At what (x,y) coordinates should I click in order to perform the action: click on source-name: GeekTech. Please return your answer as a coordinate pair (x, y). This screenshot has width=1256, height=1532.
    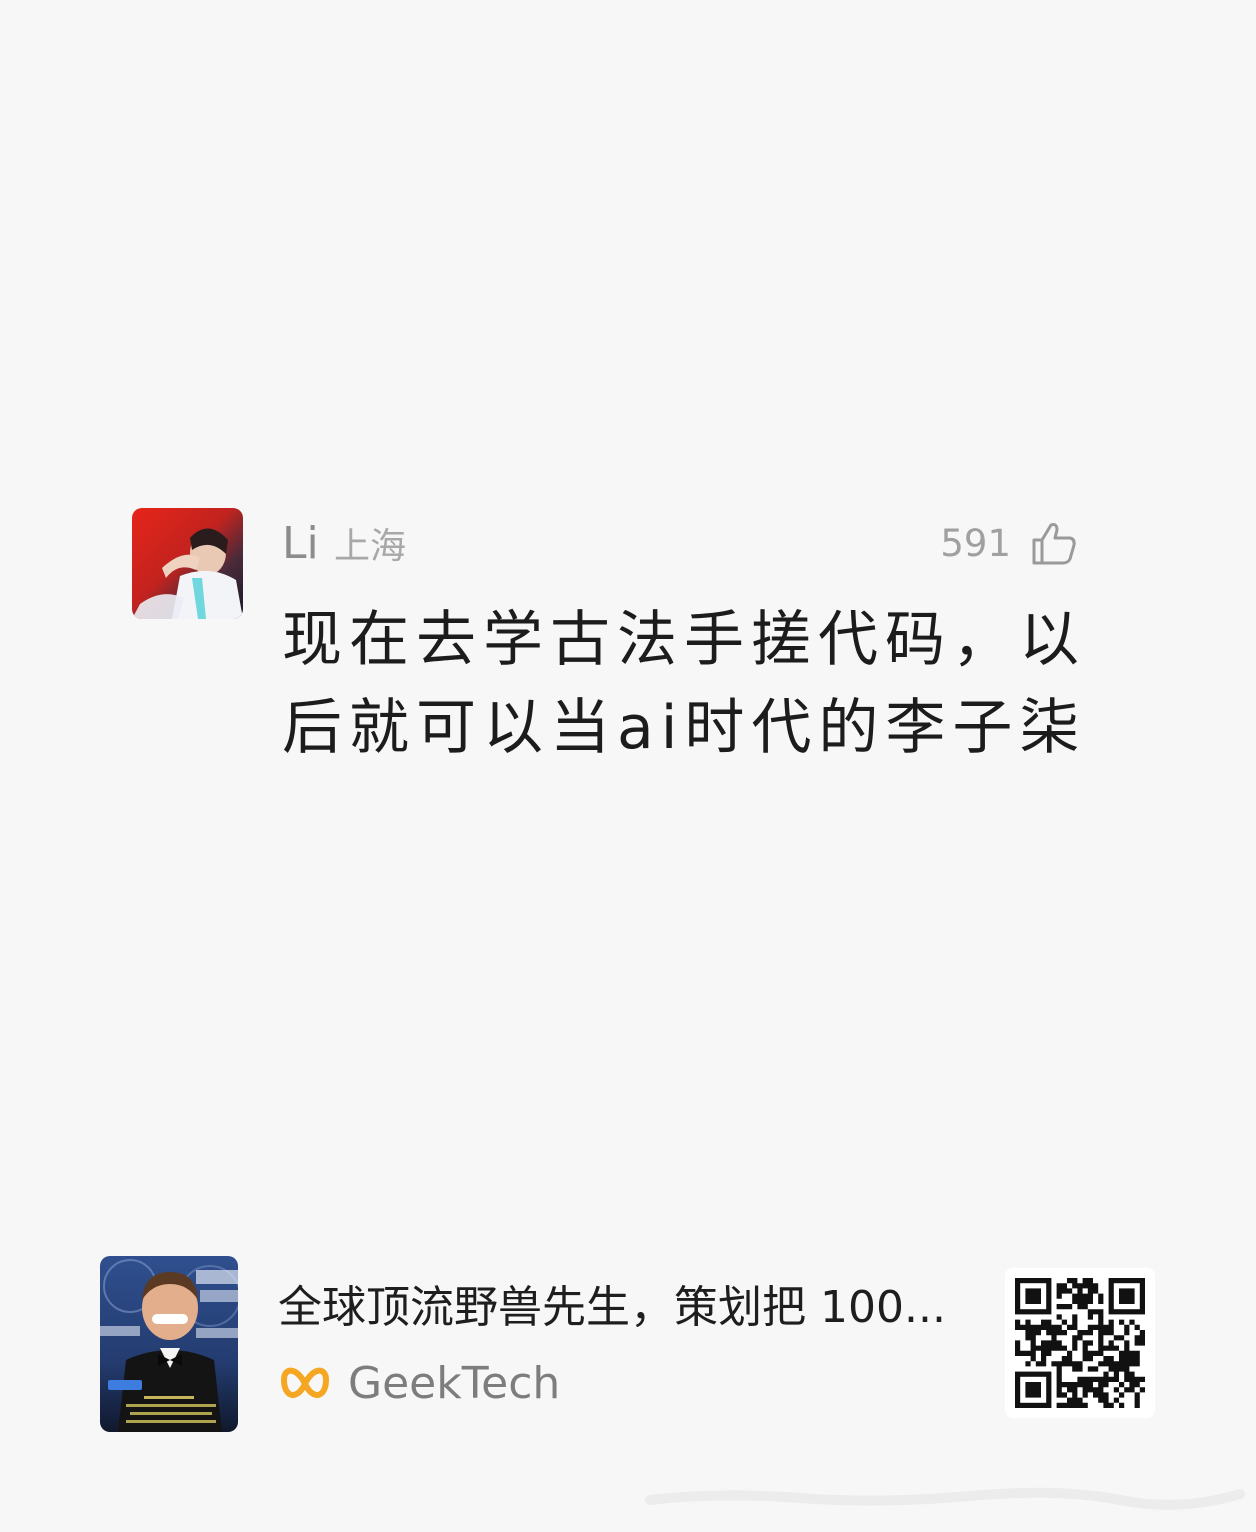
    Looking at the image, I should click on (454, 1383).